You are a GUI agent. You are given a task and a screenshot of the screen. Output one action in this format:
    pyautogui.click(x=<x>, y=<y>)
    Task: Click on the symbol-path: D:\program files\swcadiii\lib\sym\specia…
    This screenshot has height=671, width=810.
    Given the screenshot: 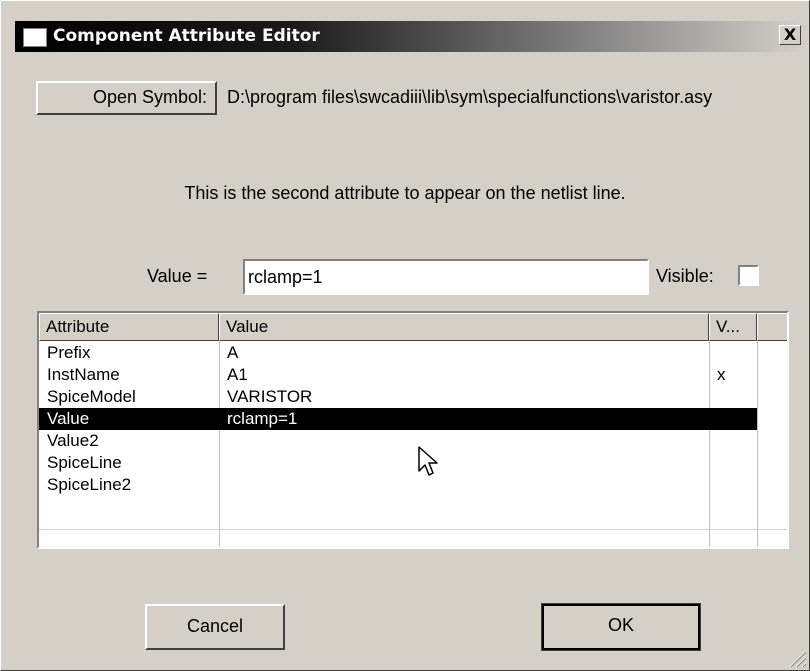 What is the action you would take?
    pyautogui.click(x=470, y=97)
    